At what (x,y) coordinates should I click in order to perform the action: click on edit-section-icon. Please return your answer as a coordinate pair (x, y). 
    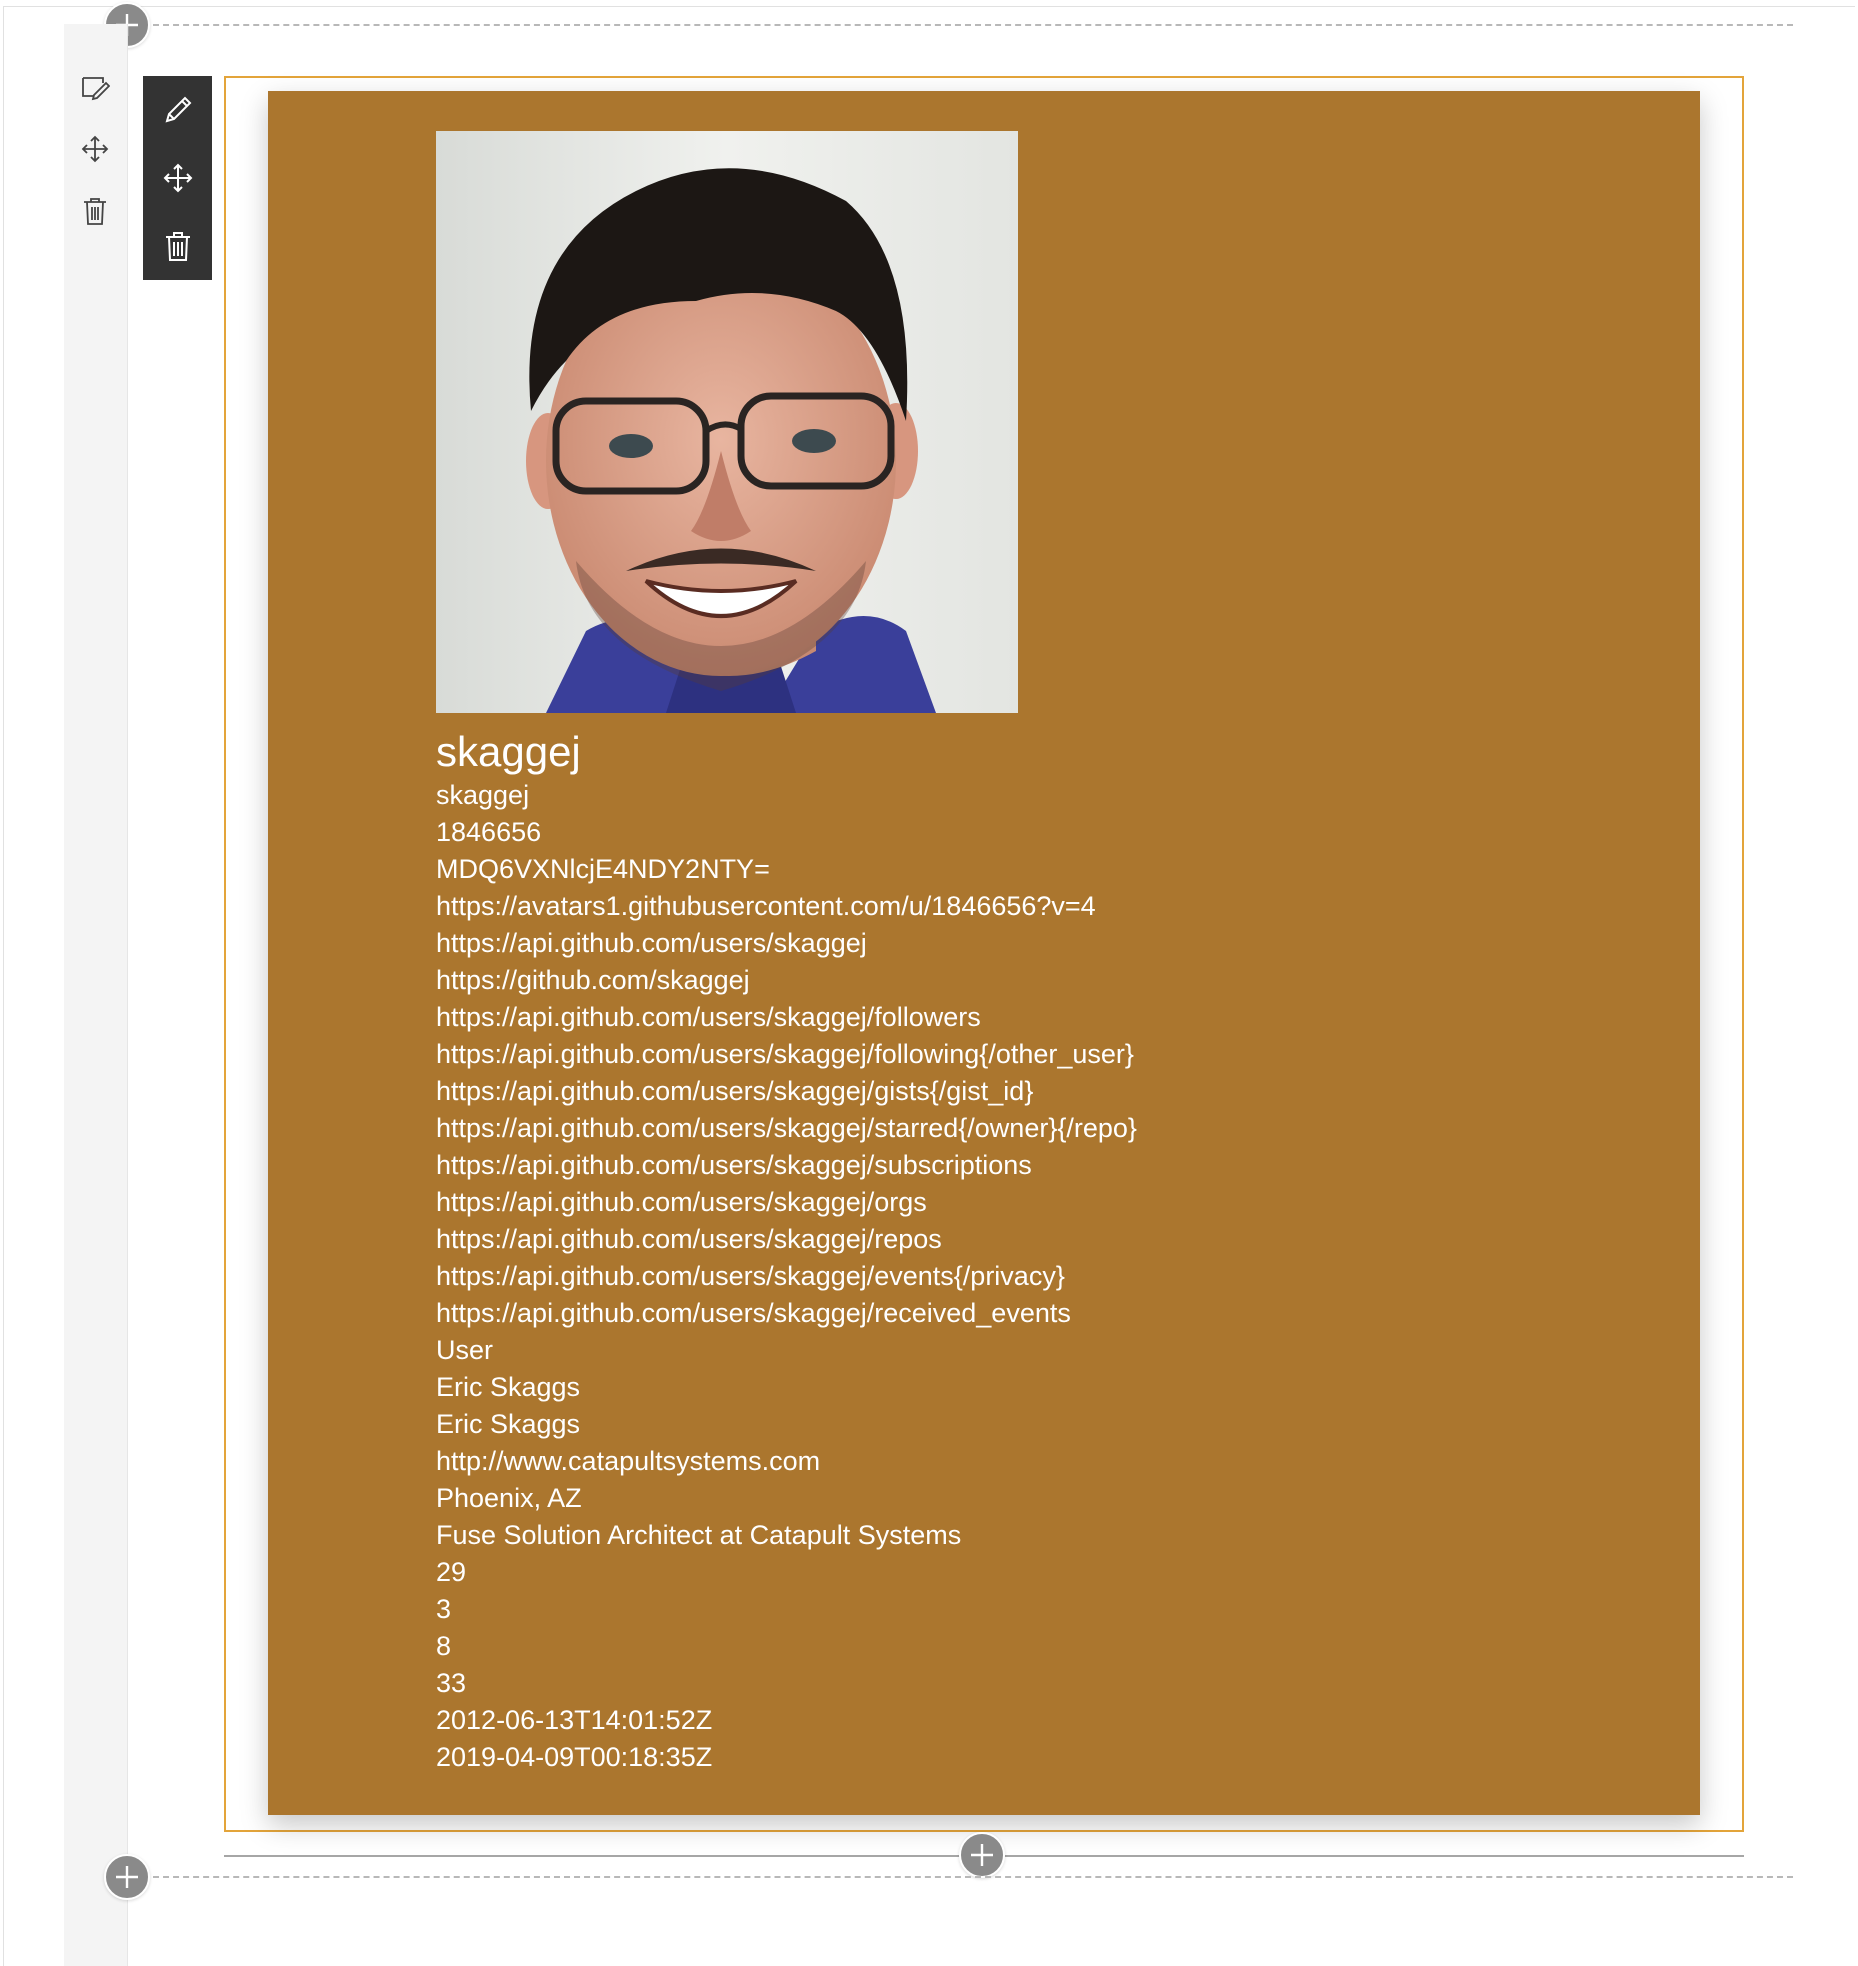
    Looking at the image, I should click on (96, 89).